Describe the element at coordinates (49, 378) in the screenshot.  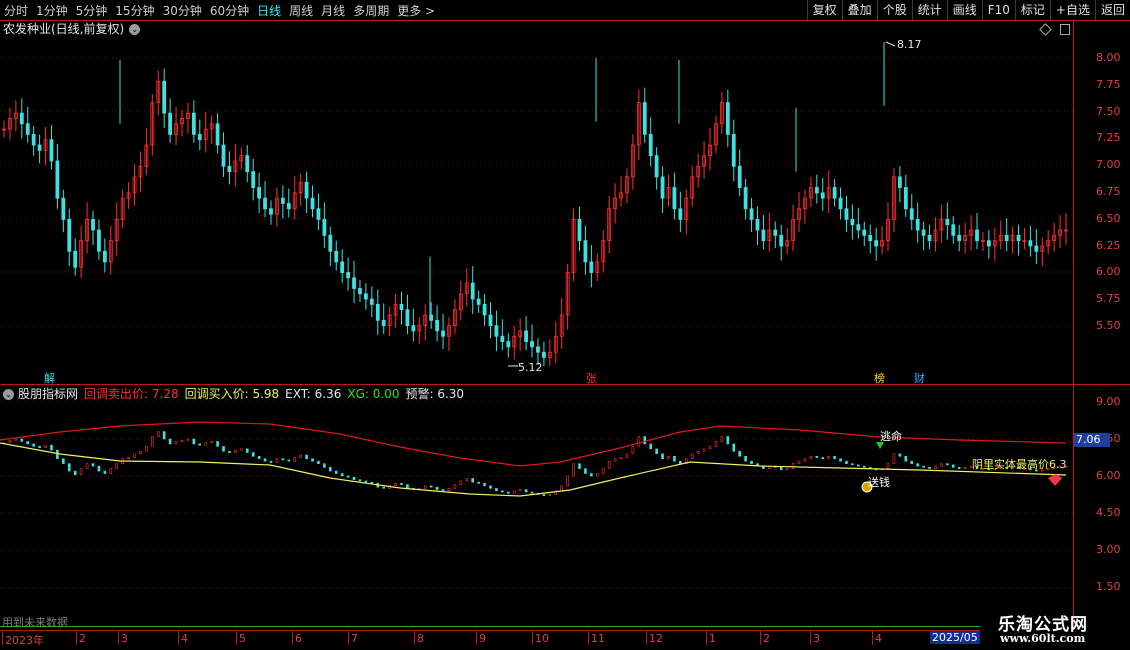
I see `marker-jie: 解` at that location.